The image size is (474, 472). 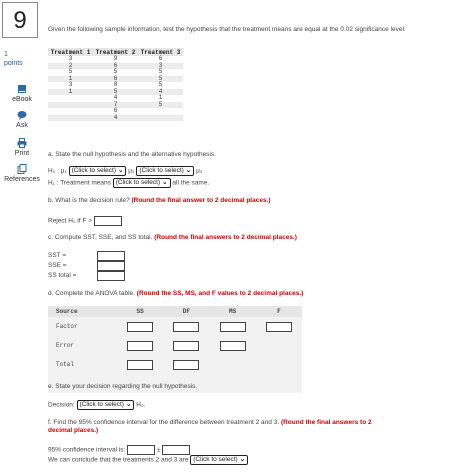 What do you see at coordinates (232, 345) in the screenshot?
I see `error-ms-input` at bounding box center [232, 345].